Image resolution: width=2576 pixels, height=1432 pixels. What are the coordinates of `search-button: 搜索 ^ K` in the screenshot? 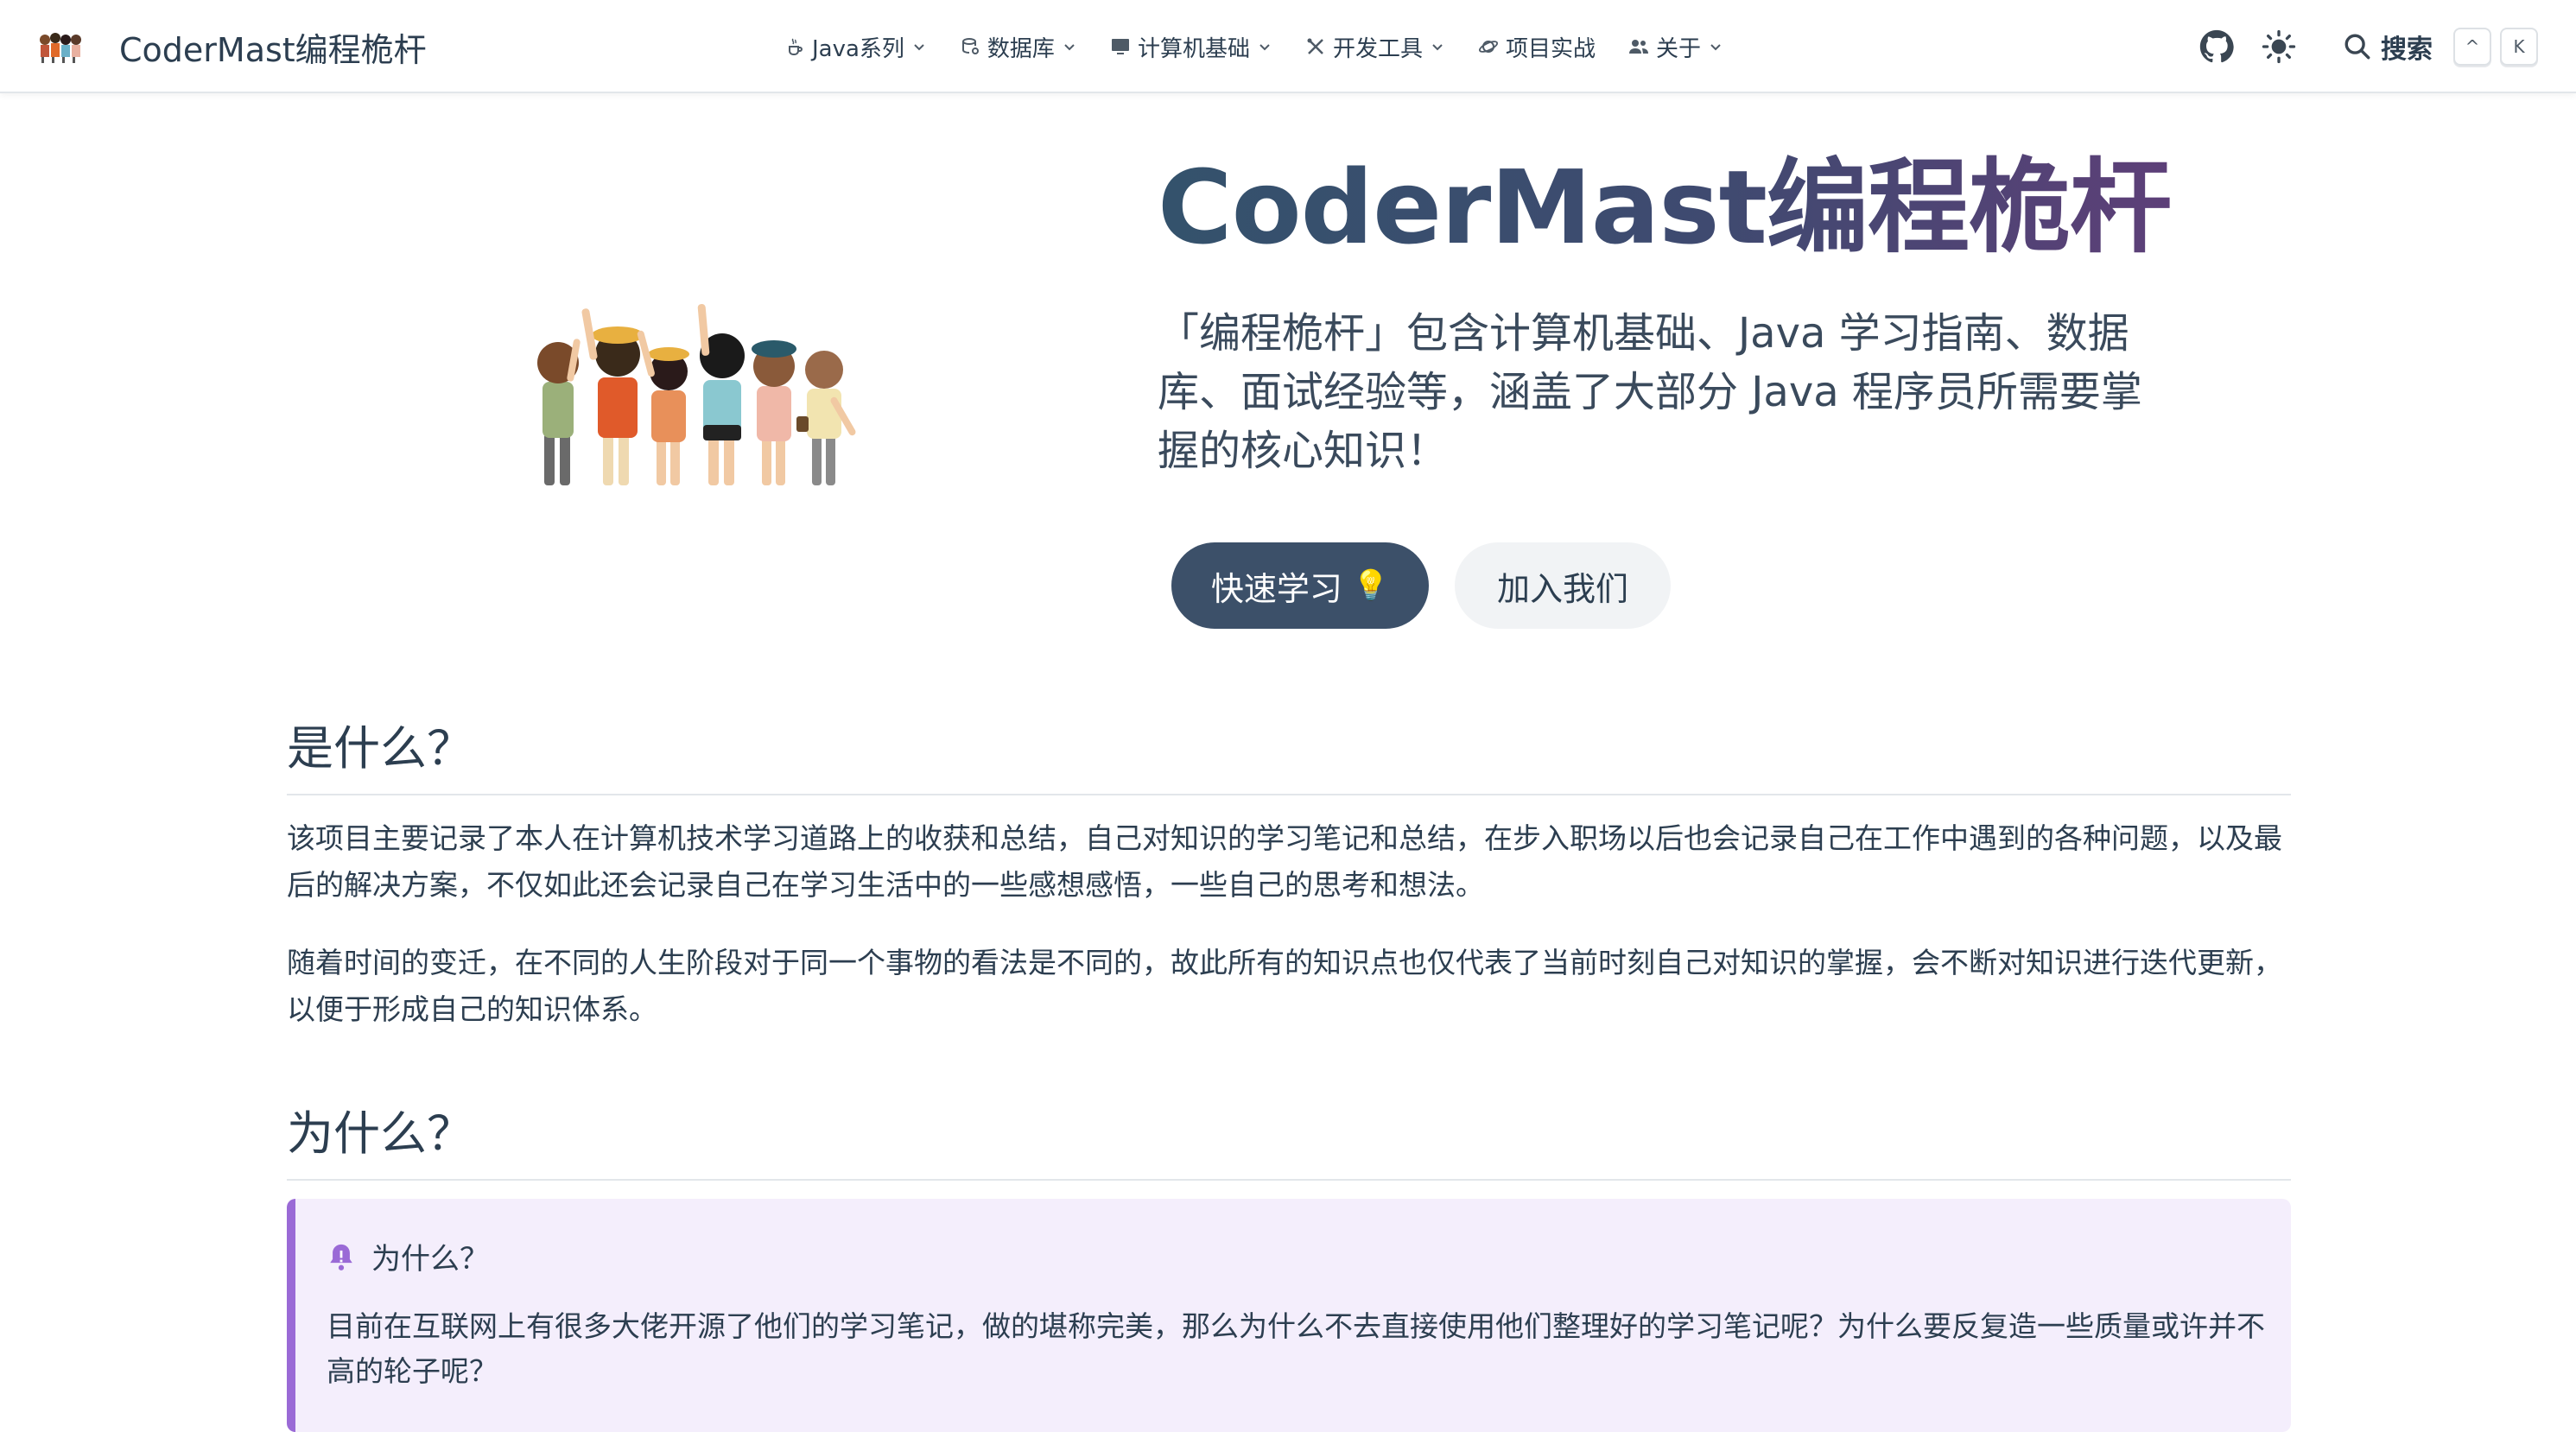 It's located at (2440, 47).